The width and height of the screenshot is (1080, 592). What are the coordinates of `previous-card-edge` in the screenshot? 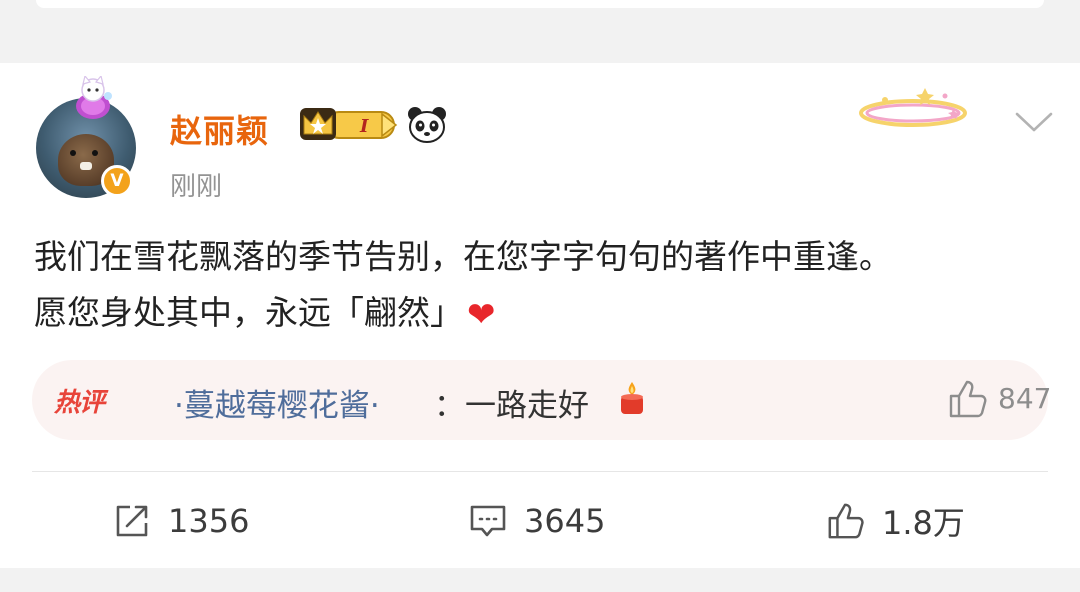 It's located at (540, 4).